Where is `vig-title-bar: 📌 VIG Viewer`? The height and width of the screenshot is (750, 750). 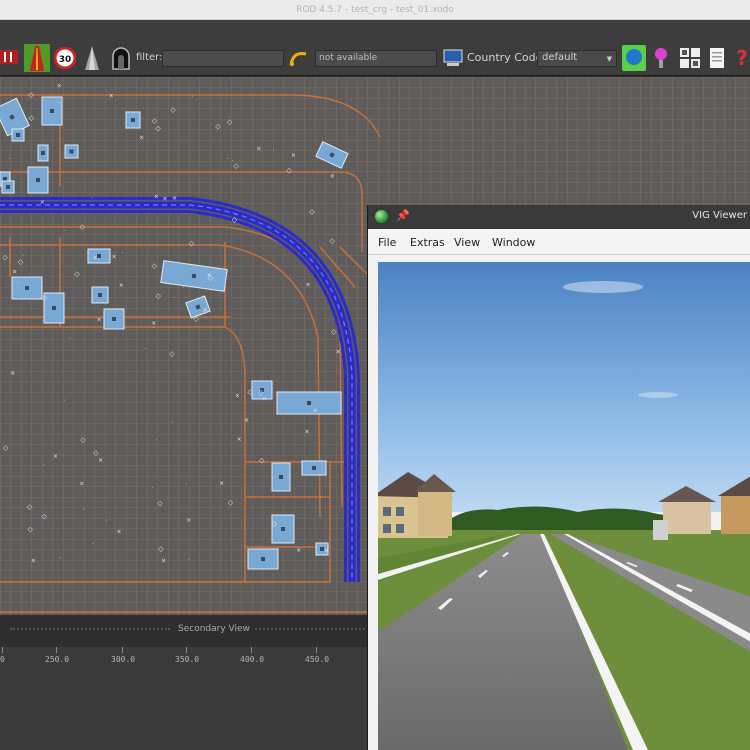 vig-title-bar: 📌 VIG Viewer is located at coordinates (559, 217).